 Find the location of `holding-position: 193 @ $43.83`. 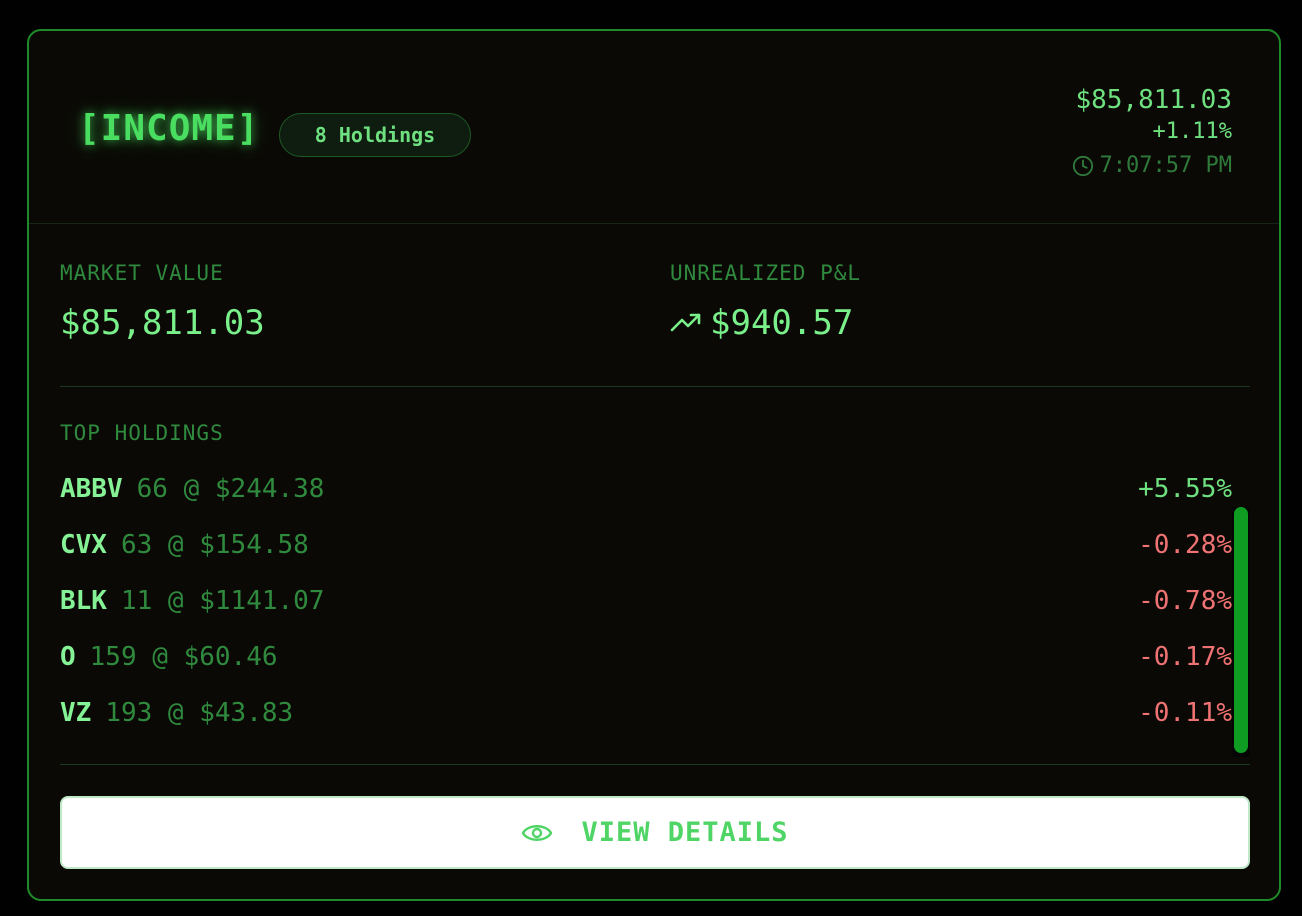

holding-position: 193 @ $43.83 is located at coordinates (199, 713).